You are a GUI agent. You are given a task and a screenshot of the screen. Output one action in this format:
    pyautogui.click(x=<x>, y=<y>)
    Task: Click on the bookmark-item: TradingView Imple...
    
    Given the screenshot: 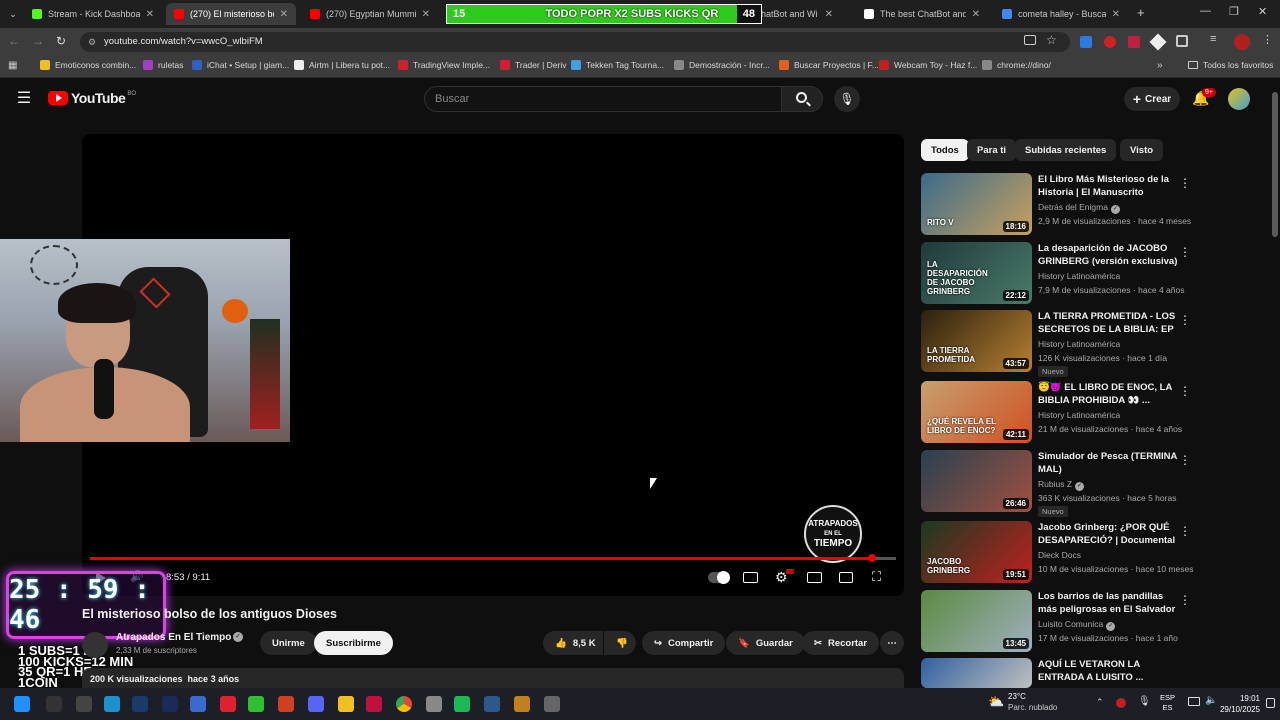 What is the action you would take?
    pyautogui.click(x=444, y=65)
    